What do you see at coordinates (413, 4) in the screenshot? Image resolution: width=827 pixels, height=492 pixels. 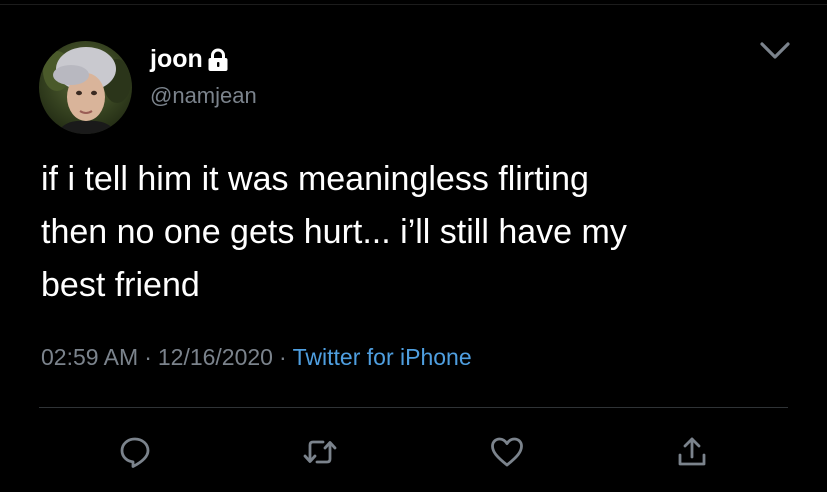 I see `top-divider` at bounding box center [413, 4].